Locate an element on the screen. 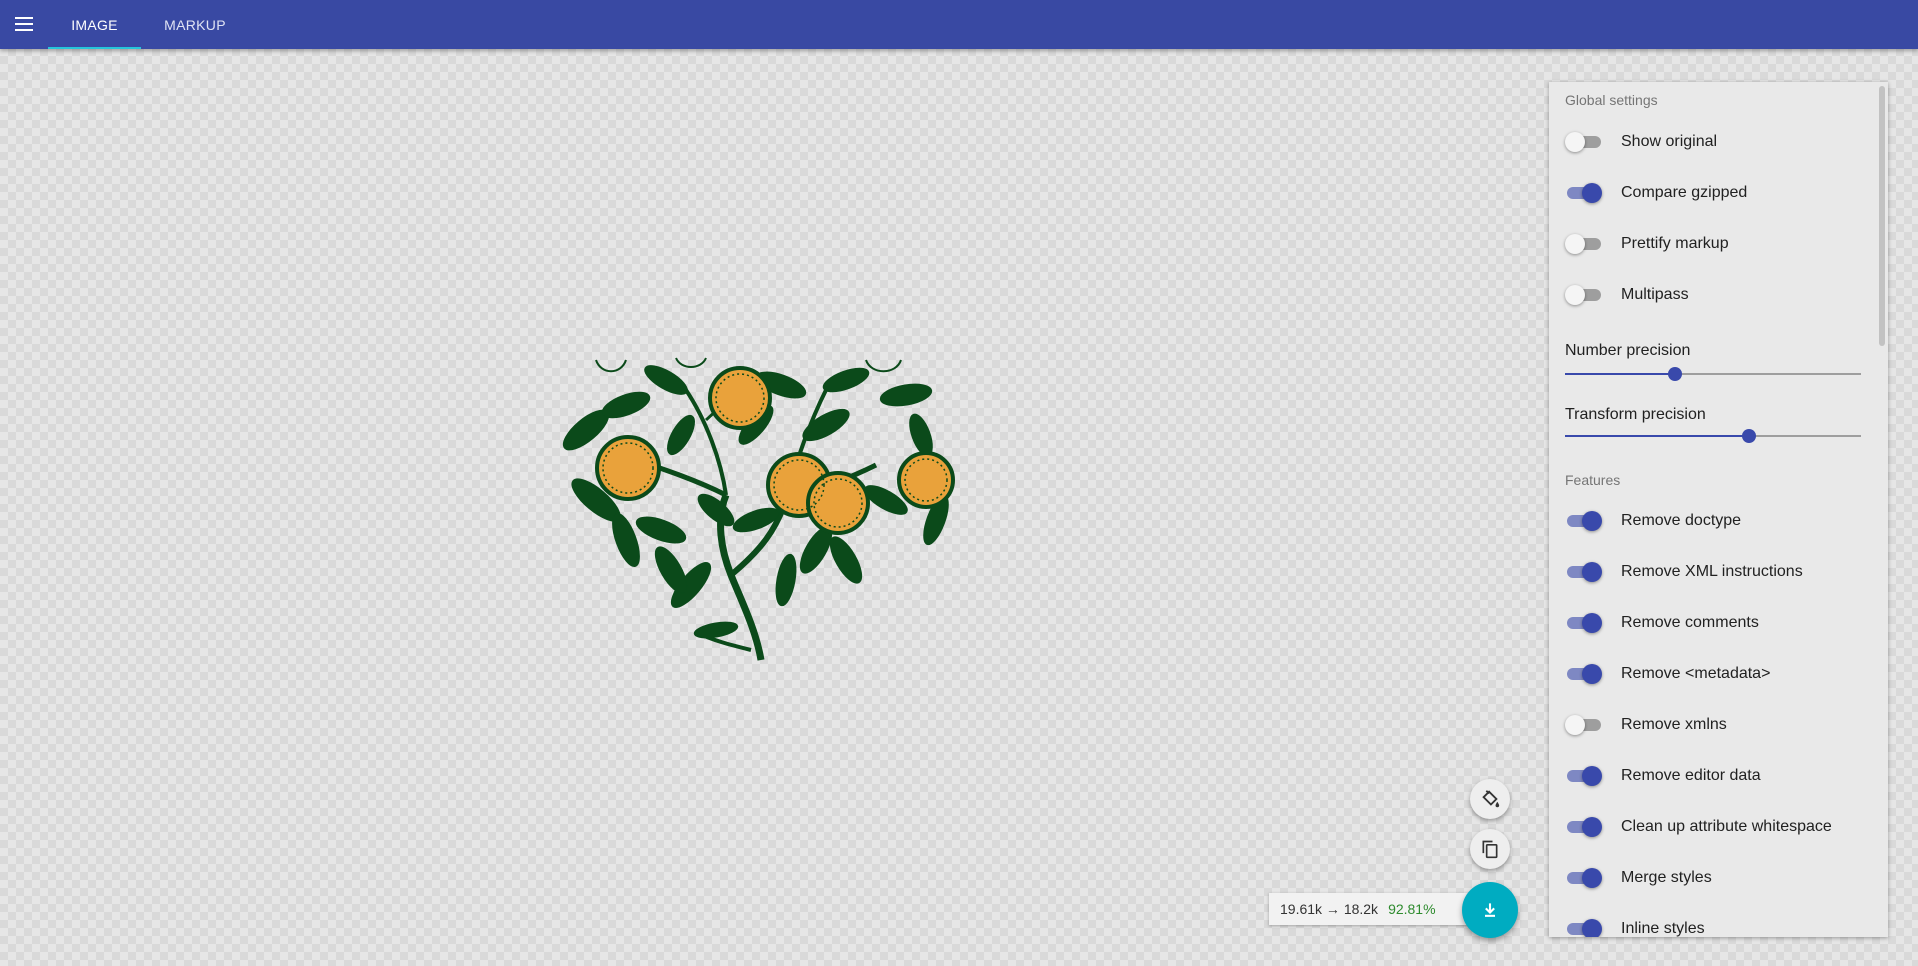  toggle-remove-comments: Remove comments is located at coordinates (1715, 623).